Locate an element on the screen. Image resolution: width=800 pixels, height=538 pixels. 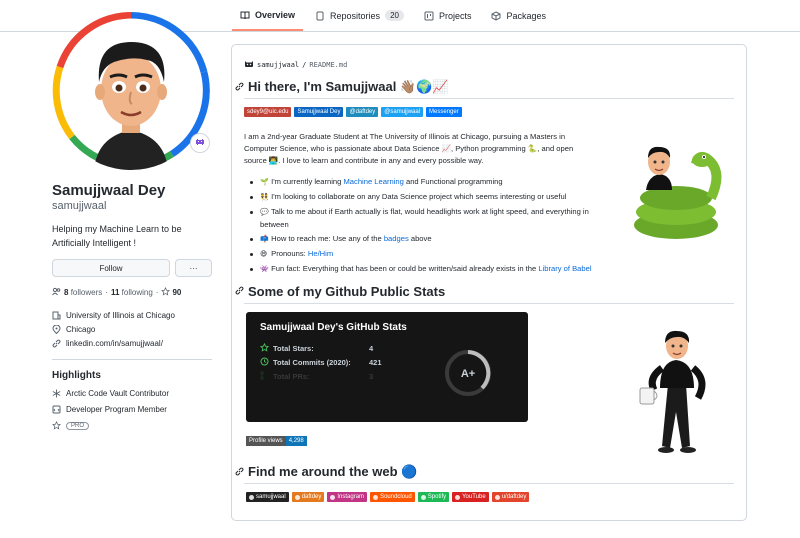
contact-badge: @samujjwaal is located at coordinates (402, 112).